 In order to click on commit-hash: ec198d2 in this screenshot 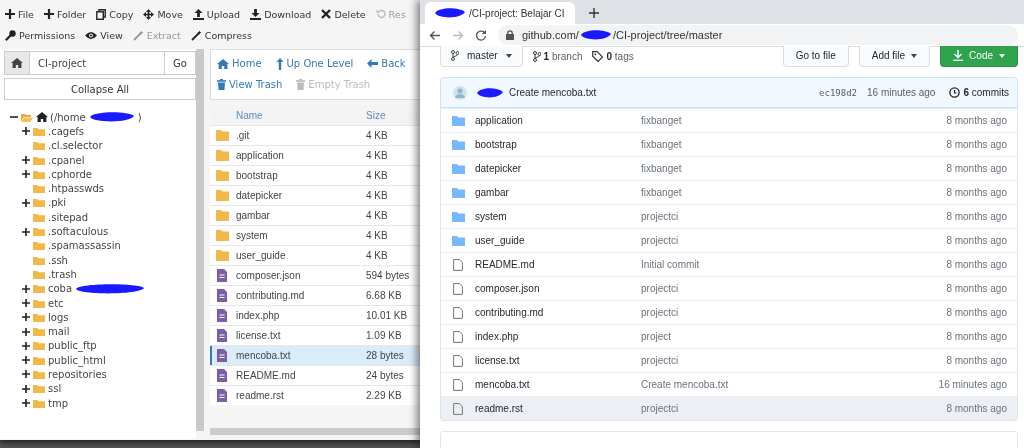, I will do `click(838, 92)`.